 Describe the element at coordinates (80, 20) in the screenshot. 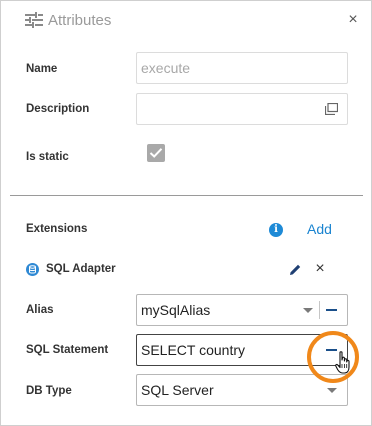

I see `panel-title: Attributes` at that location.